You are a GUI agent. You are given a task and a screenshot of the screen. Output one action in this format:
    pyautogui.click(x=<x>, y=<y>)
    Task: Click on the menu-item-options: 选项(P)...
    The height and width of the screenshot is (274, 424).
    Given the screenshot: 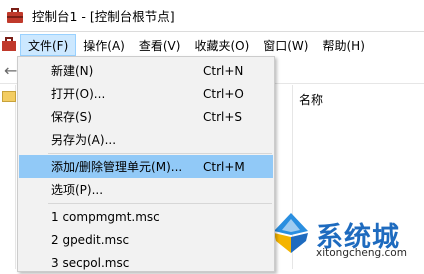 What is the action you would take?
    pyautogui.click(x=146, y=189)
    